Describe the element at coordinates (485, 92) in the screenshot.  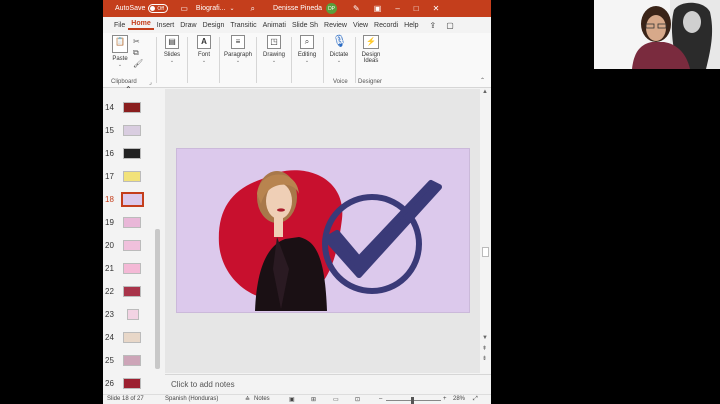
I see `scroll-up-icon: ▲` at that location.